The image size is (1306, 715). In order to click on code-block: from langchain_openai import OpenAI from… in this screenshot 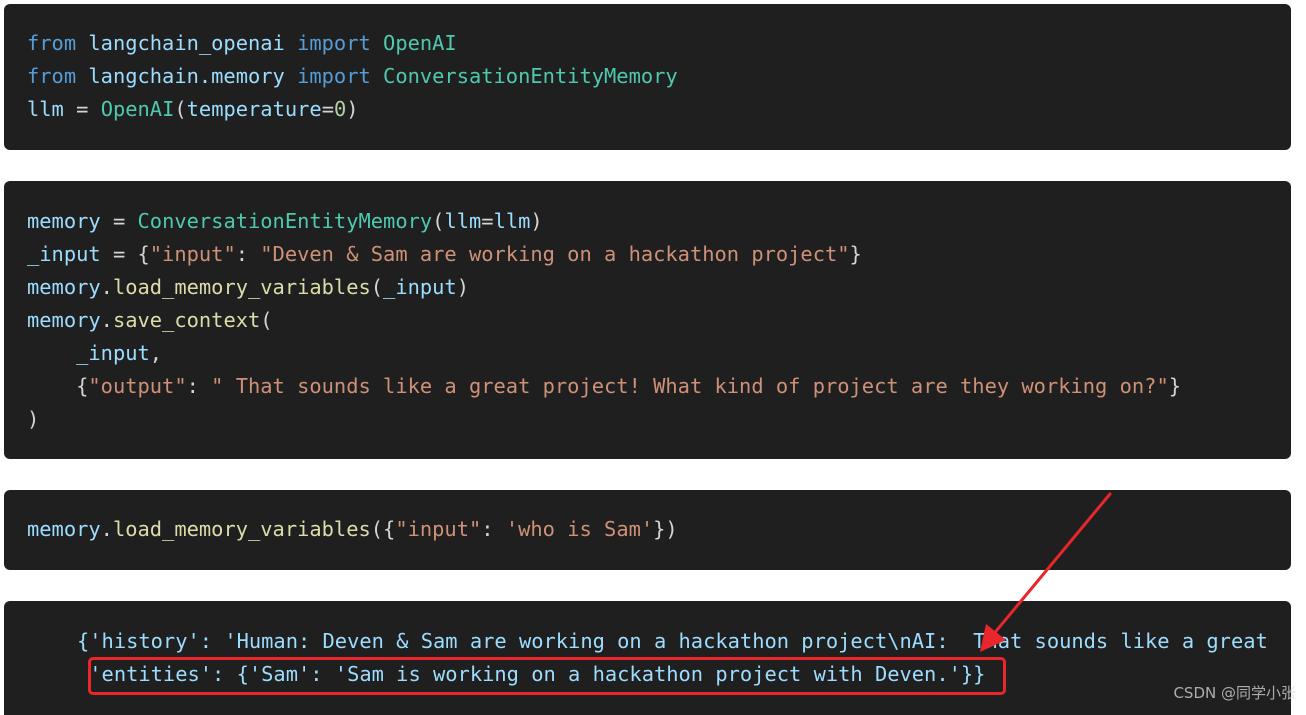, I will do `click(352, 76)`.